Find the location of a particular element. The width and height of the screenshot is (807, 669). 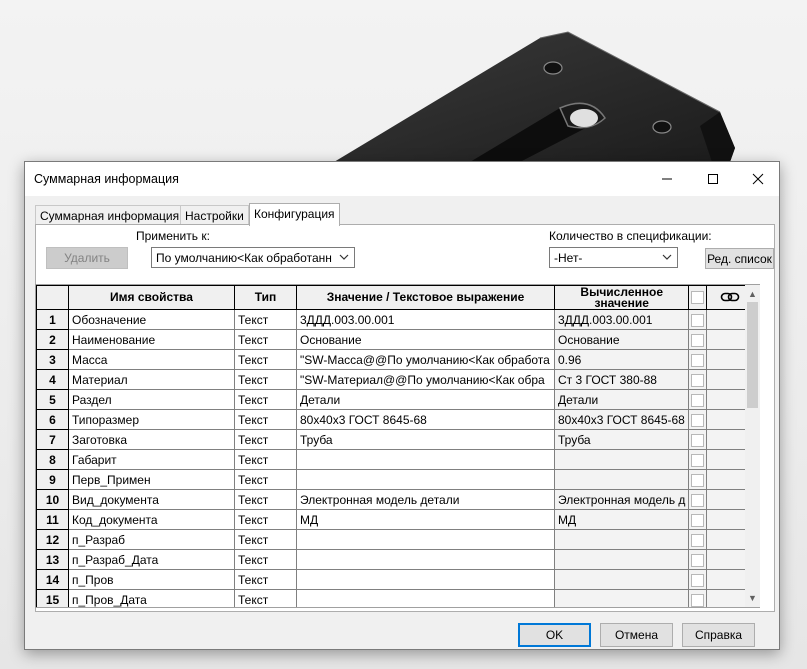

minimize-button is located at coordinates (667, 179).